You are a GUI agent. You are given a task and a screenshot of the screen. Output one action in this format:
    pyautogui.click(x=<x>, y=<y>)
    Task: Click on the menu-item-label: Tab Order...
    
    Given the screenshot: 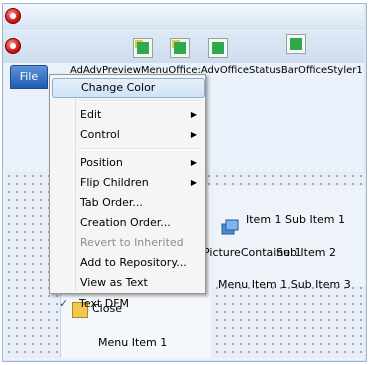 What is the action you would take?
    pyautogui.click(x=111, y=202)
    